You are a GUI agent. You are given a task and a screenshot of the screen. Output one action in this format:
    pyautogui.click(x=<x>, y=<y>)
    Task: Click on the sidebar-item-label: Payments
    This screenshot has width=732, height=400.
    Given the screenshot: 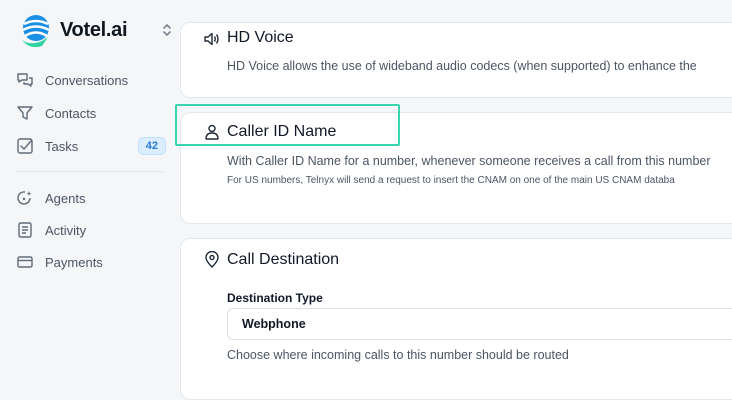 What is the action you would take?
    pyautogui.click(x=74, y=262)
    